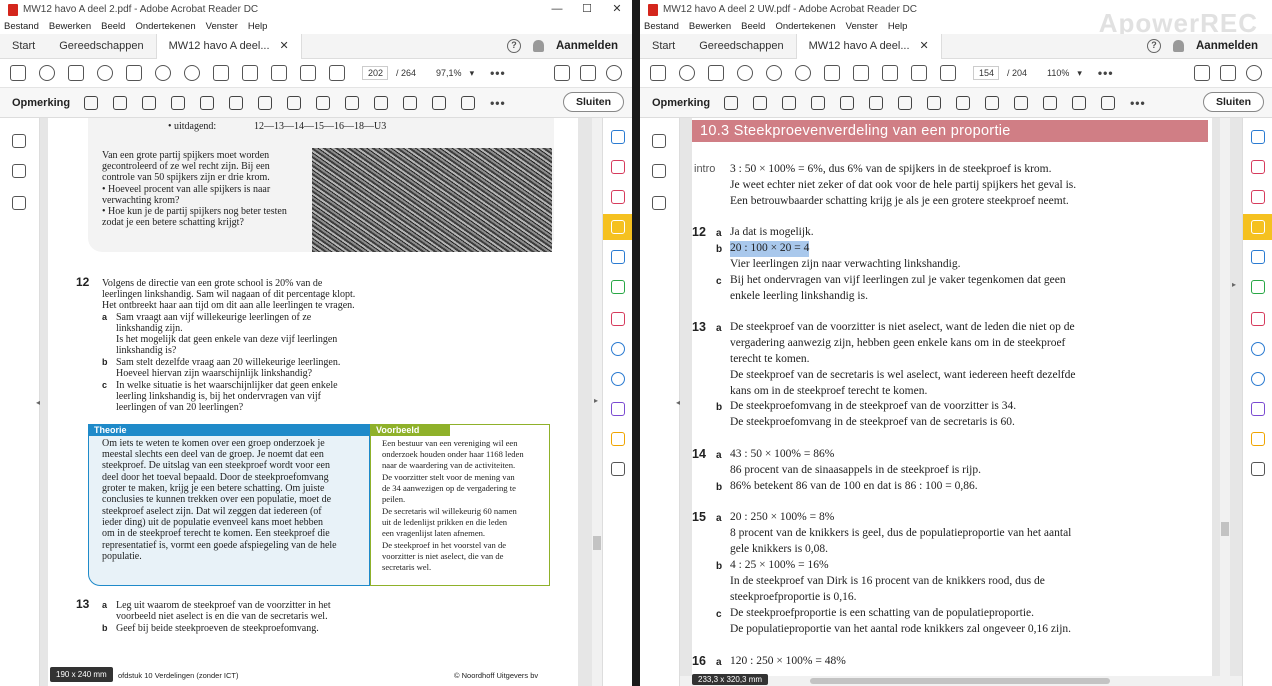  I want to click on tab-tools: Gereedschappen, so click(741, 46).